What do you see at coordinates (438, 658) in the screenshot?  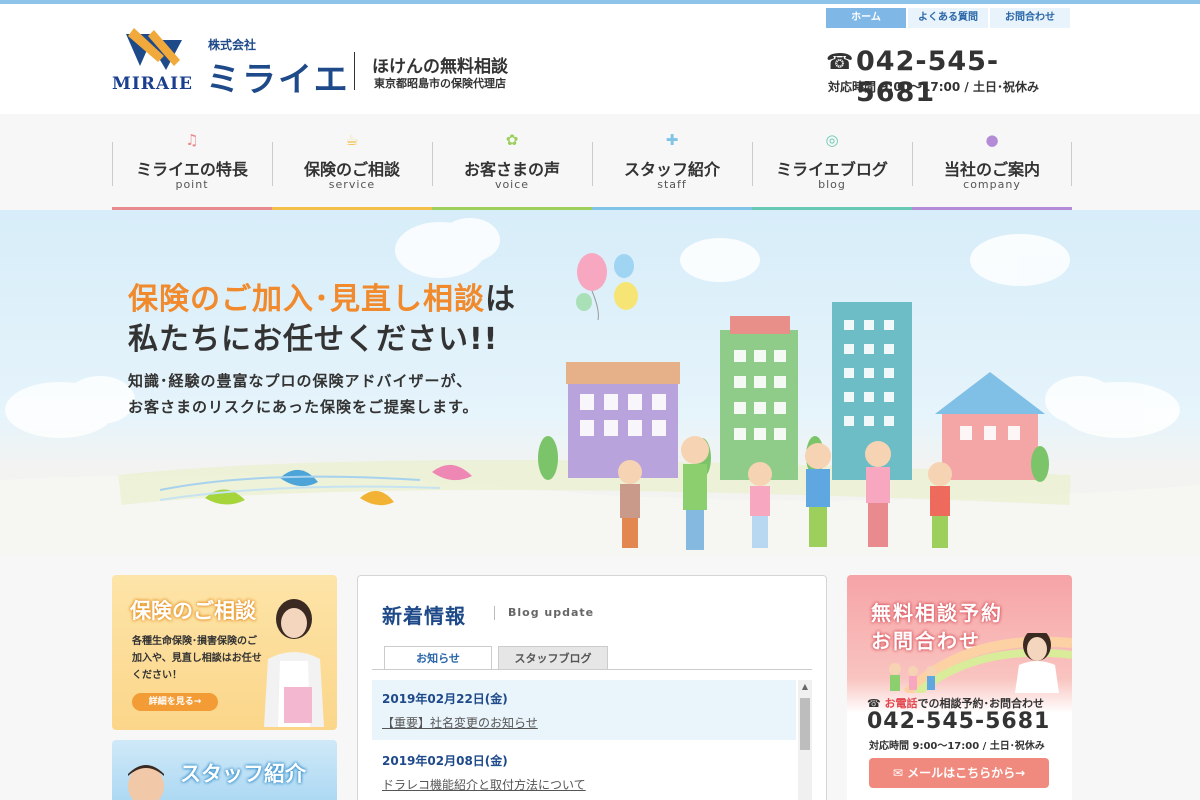 I see `tab-notices: お知らせ` at bounding box center [438, 658].